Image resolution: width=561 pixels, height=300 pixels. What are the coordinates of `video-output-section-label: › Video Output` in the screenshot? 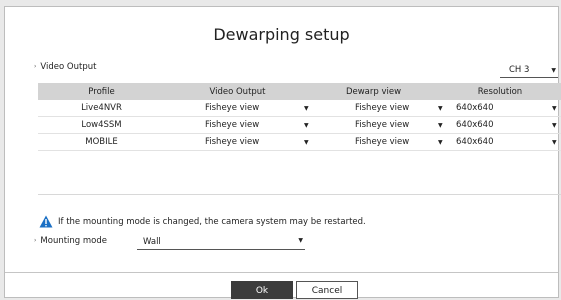 It's located at (65, 67).